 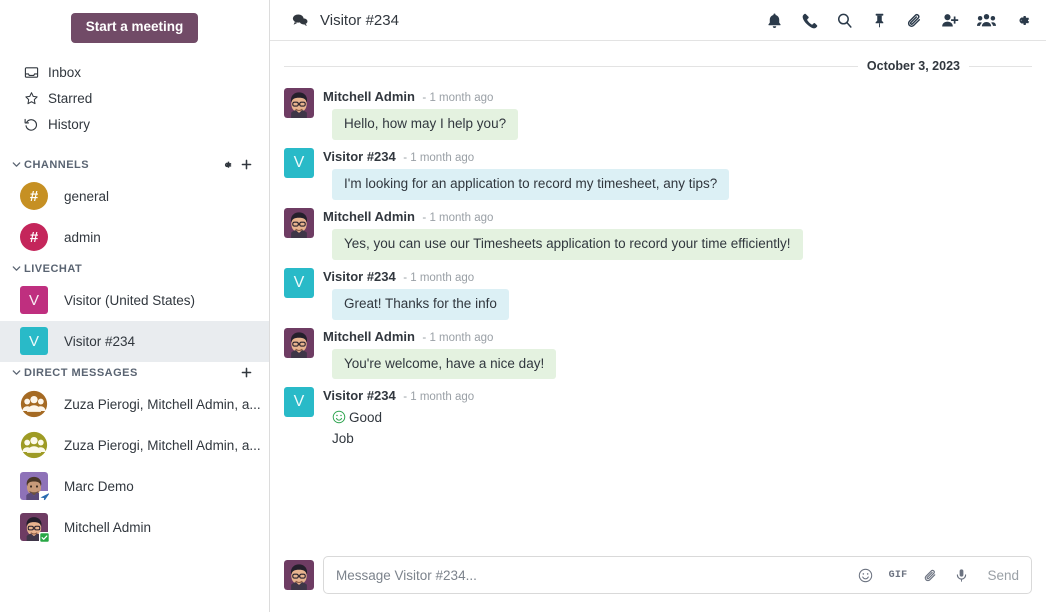 What do you see at coordinates (44, 497) in the screenshot?
I see `status-badge-away` at bounding box center [44, 497].